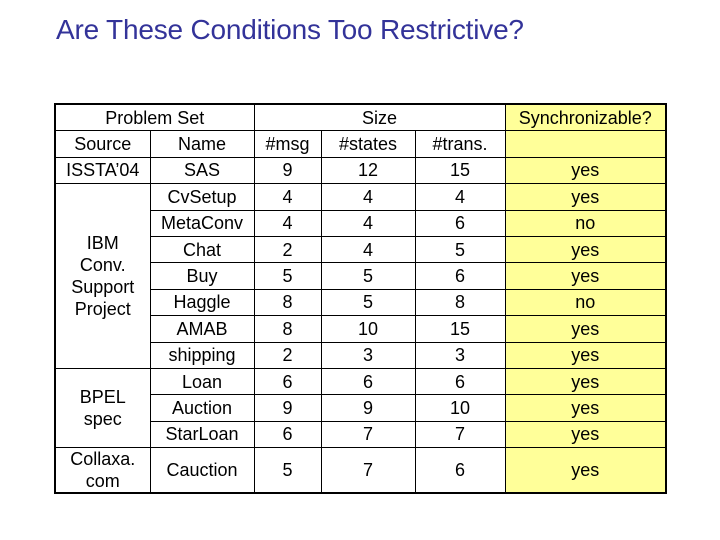 This screenshot has width=720, height=540. Describe the element at coordinates (202, 276) in the screenshot. I see `cell-name: Buy` at that location.